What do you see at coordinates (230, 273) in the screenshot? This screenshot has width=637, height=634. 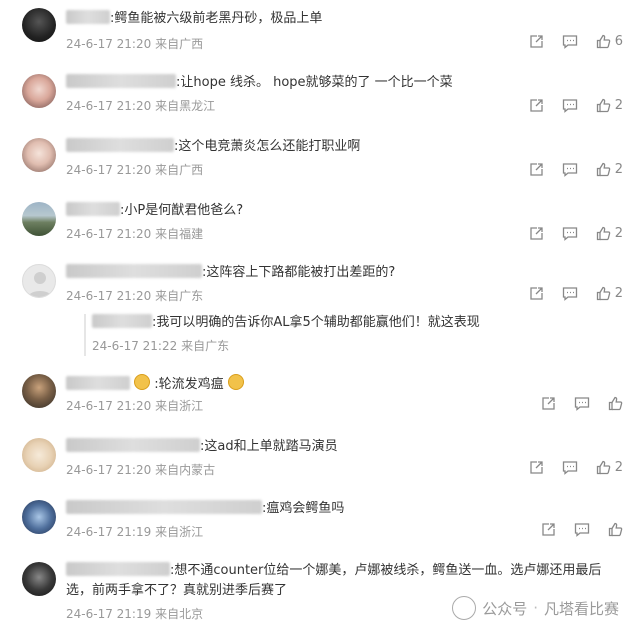 I see `comment-line: :这阵容上下路都能被打出差距的?` at bounding box center [230, 273].